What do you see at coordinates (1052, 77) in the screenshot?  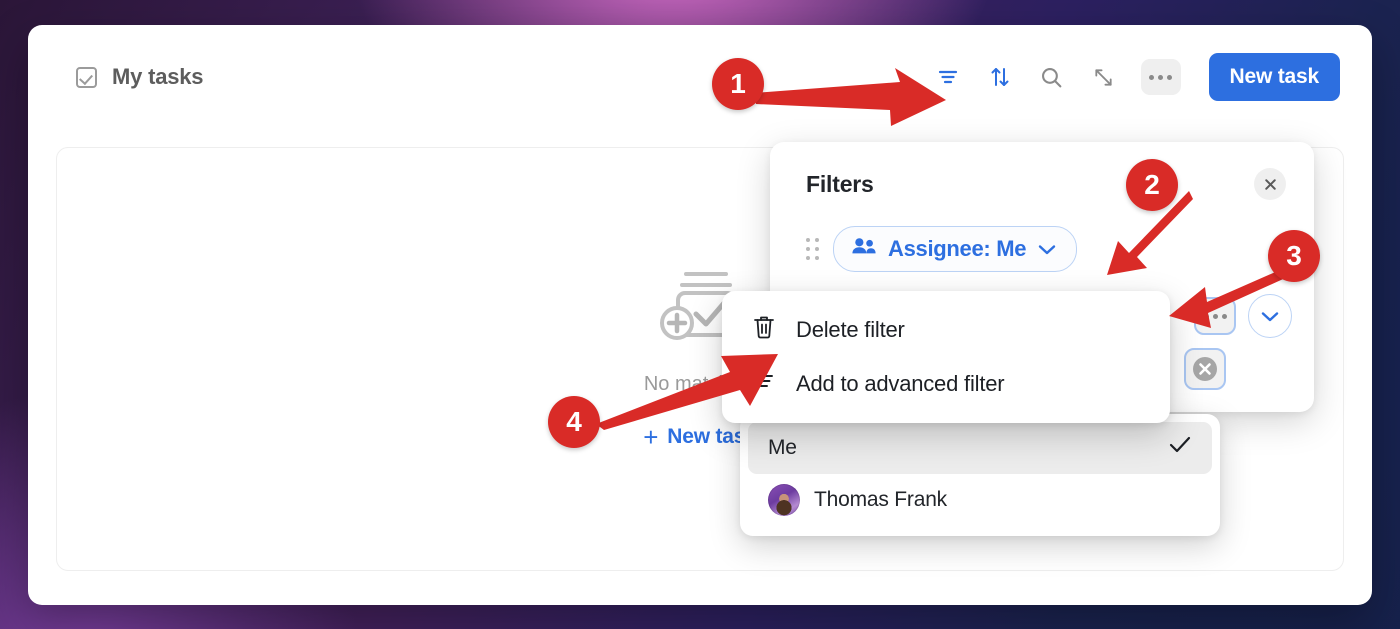 I see `search-icon` at bounding box center [1052, 77].